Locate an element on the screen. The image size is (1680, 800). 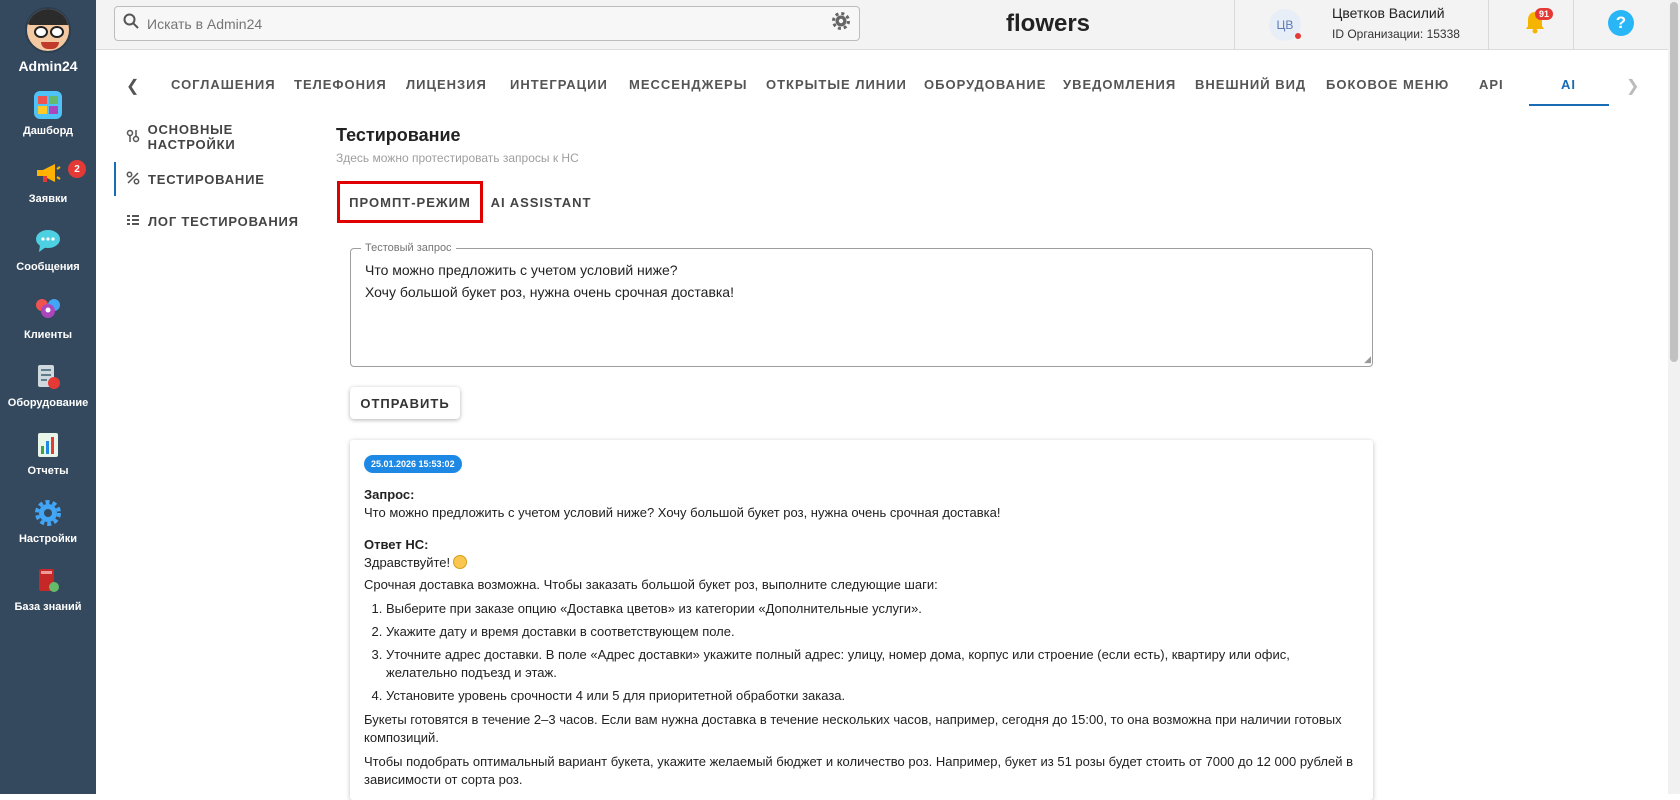
sidebar-item-requests: Заявки 2 is located at coordinates (48, 182).